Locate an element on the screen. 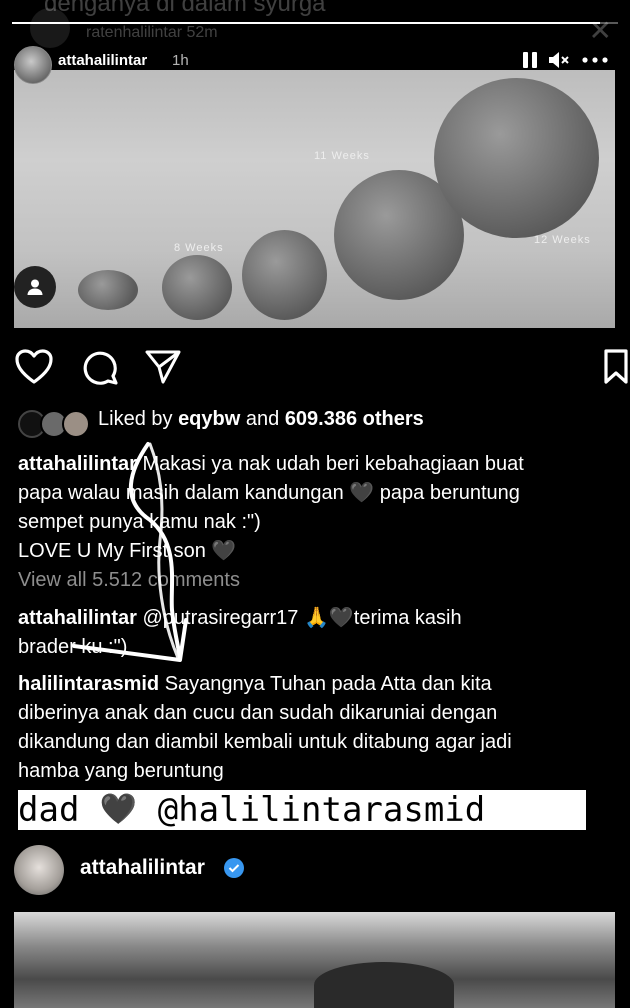  mute-icon is located at coordinates (559, 60).